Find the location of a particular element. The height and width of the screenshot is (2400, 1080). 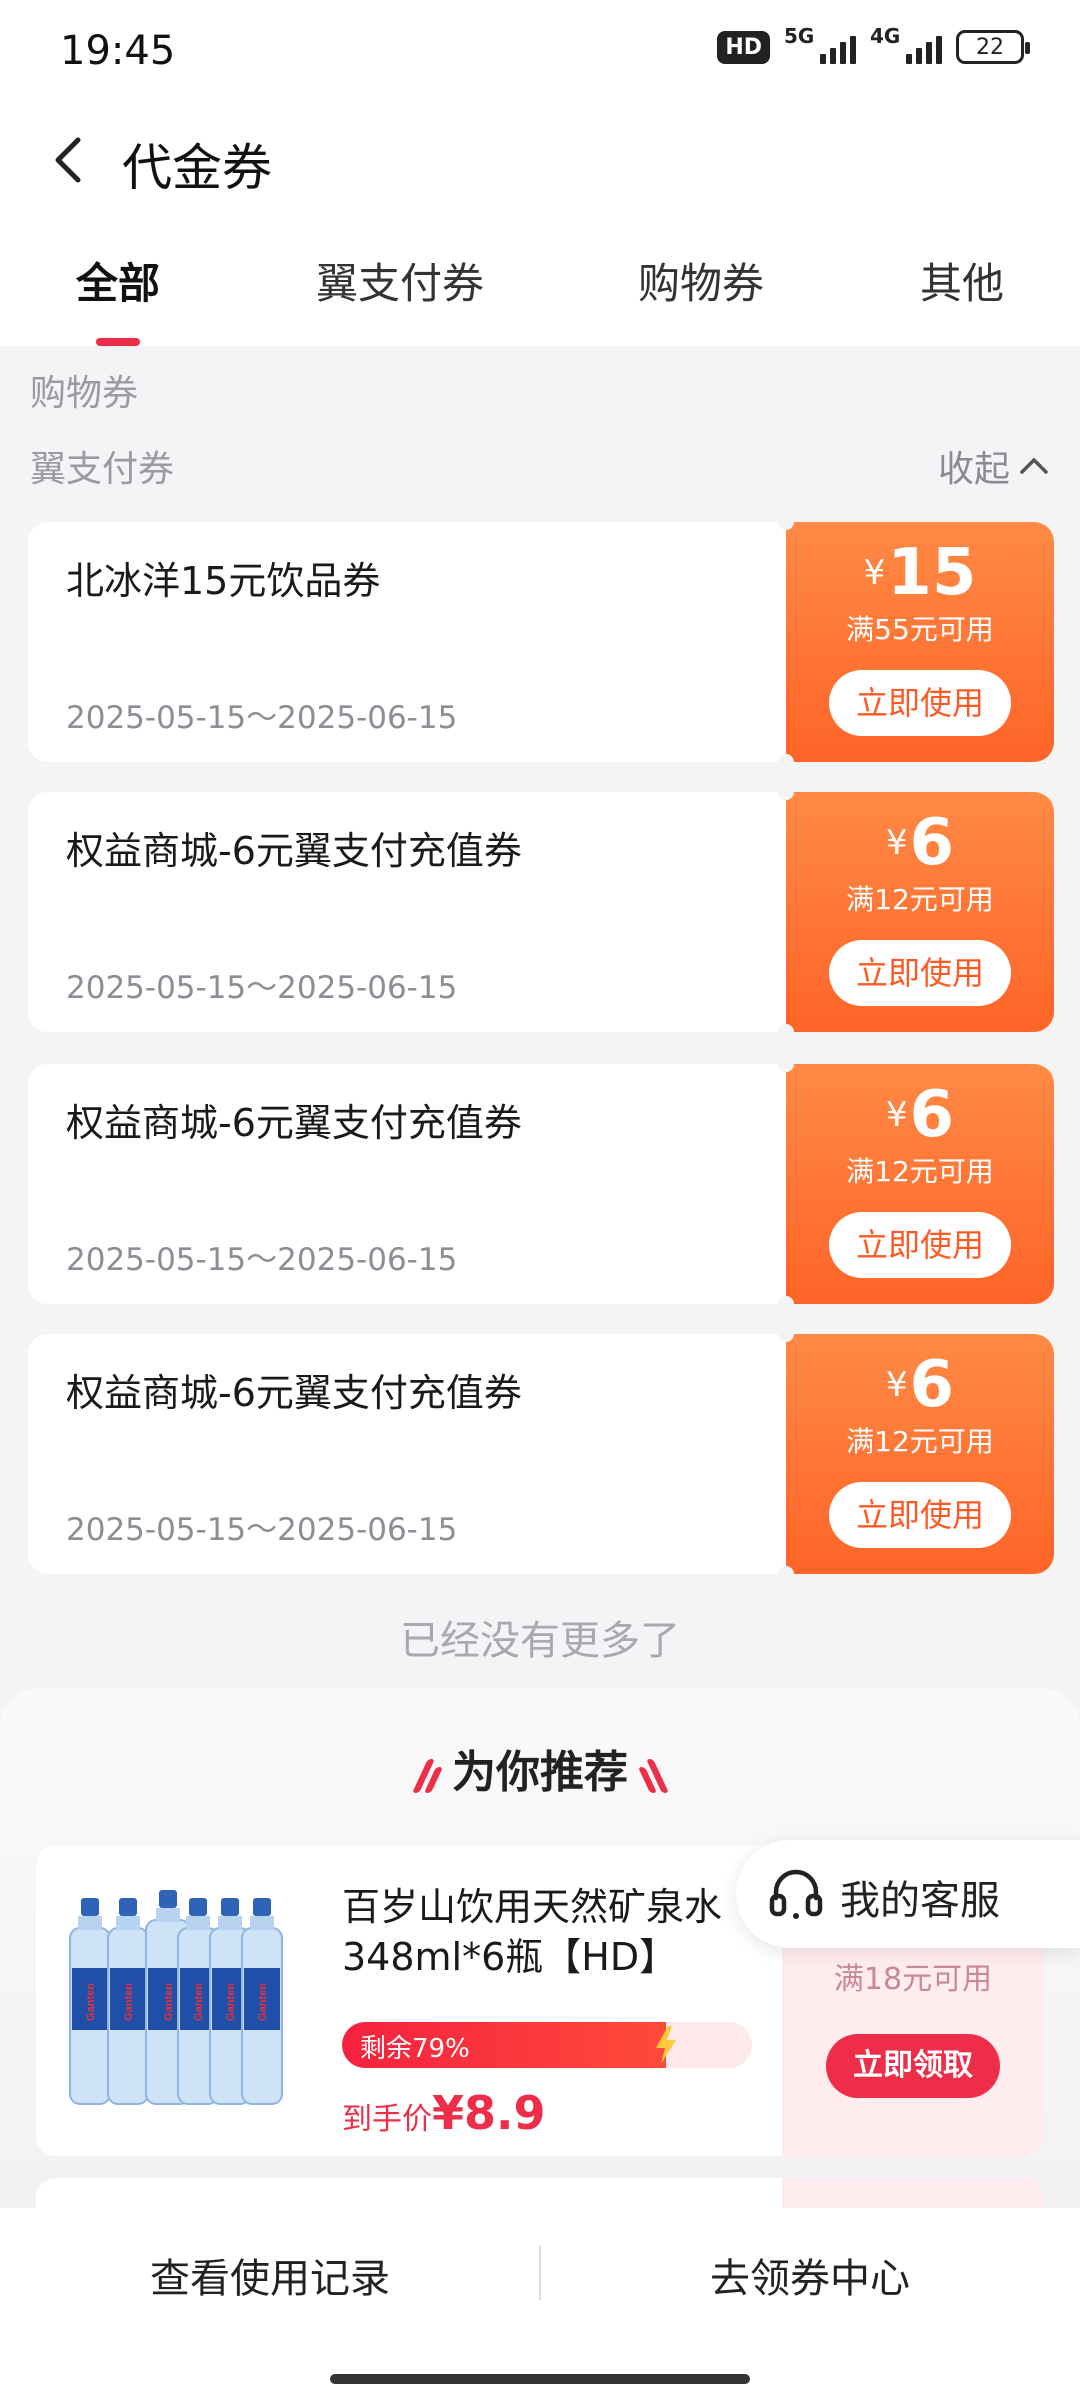

tab-bar: 全部 翼支付券 购物券 其他 is located at coordinates (540, 288).